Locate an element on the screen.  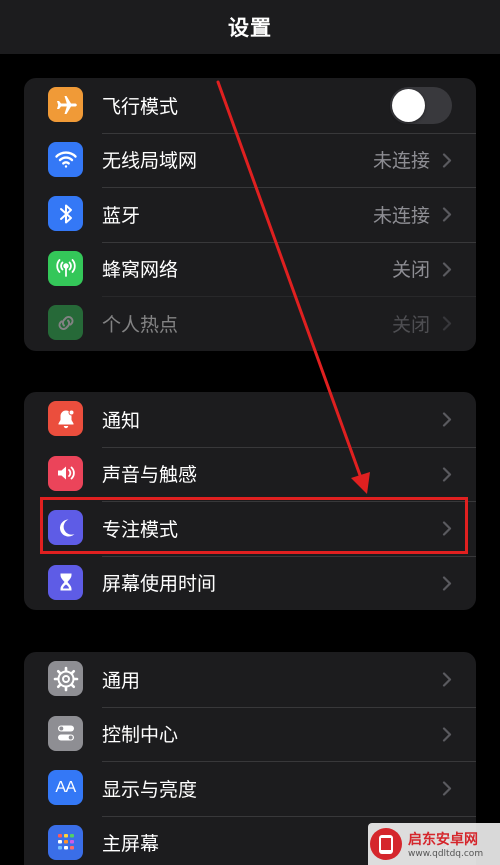
cellular-row: 蜂窝网络 关闭 is located at coordinates (250, 269).